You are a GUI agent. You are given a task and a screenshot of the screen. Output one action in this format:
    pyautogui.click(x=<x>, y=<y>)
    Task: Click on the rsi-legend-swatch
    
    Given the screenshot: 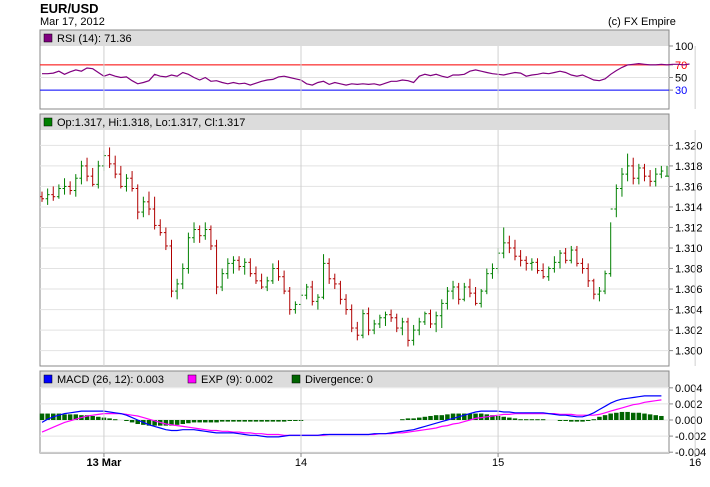 What is the action you would take?
    pyautogui.click(x=48, y=38)
    